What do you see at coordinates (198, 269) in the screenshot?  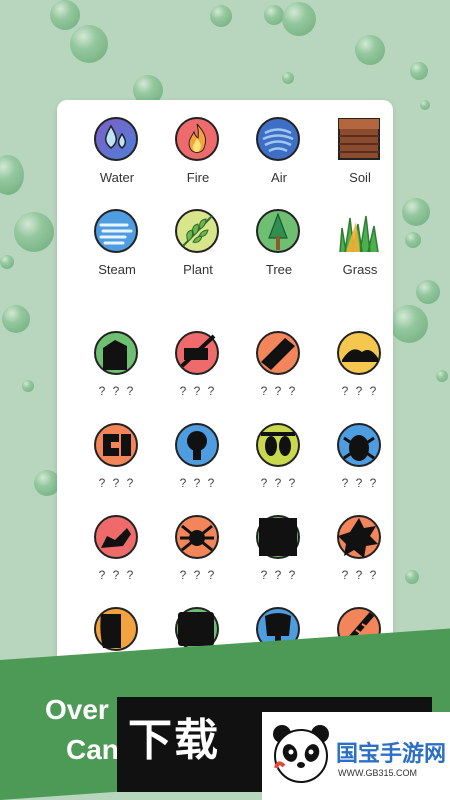 I see `element-label: Plant` at bounding box center [198, 269].